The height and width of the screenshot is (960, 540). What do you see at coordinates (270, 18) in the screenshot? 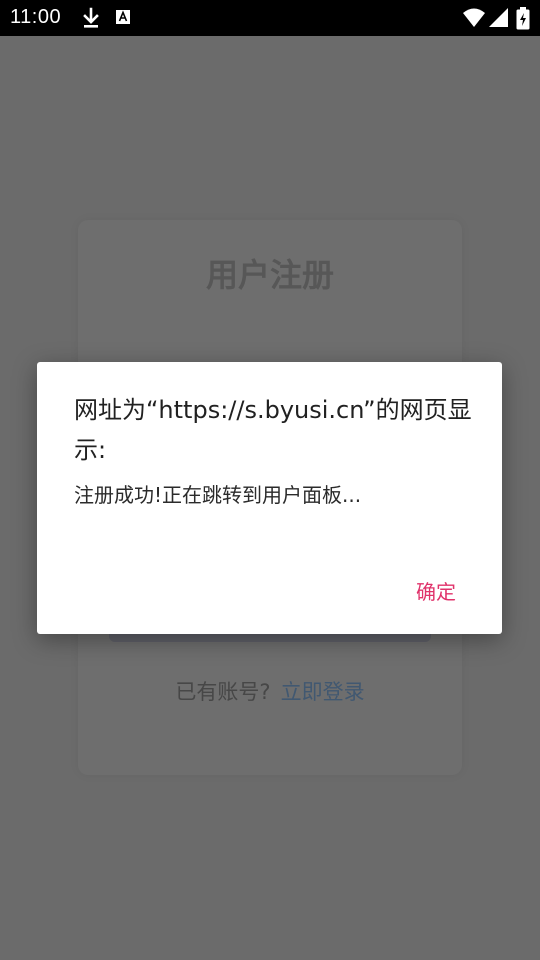
I see `status-bar: 11:00` at bounding box center [270, 18].